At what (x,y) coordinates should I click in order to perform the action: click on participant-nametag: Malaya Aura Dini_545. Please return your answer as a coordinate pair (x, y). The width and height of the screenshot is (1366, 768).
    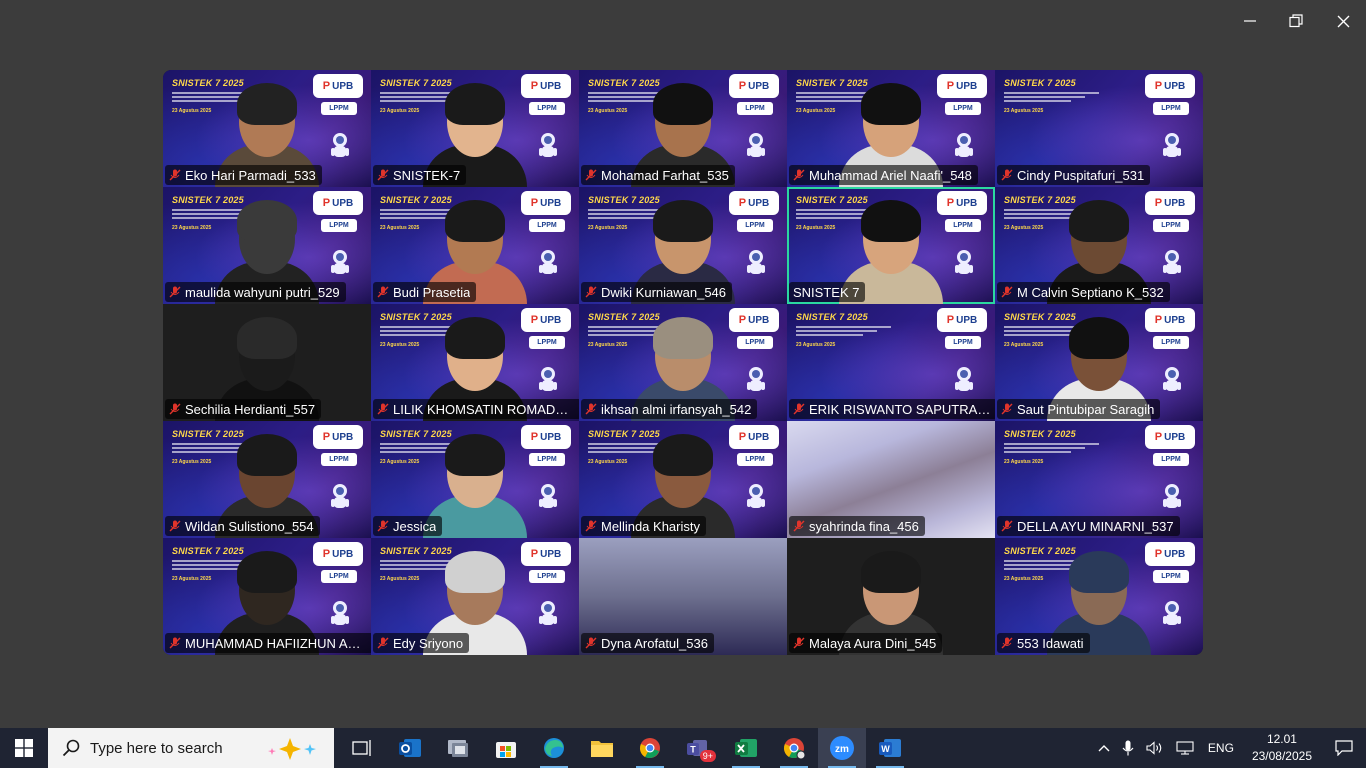
    Looking at the image, I should click on (866, 643).